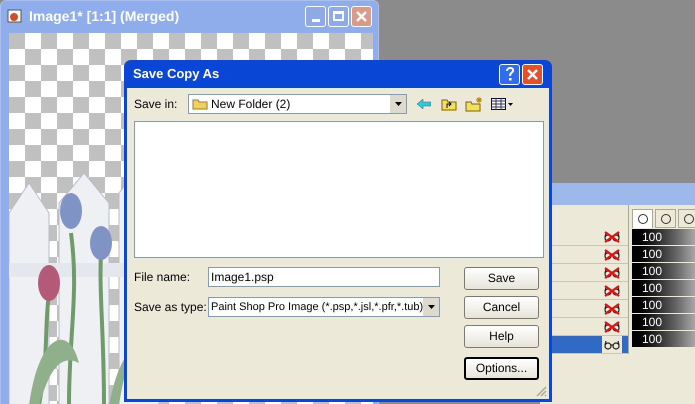  Describe the element at coordinates (502, 104) in the screenshot. I see `view-menu-icon` at that location.